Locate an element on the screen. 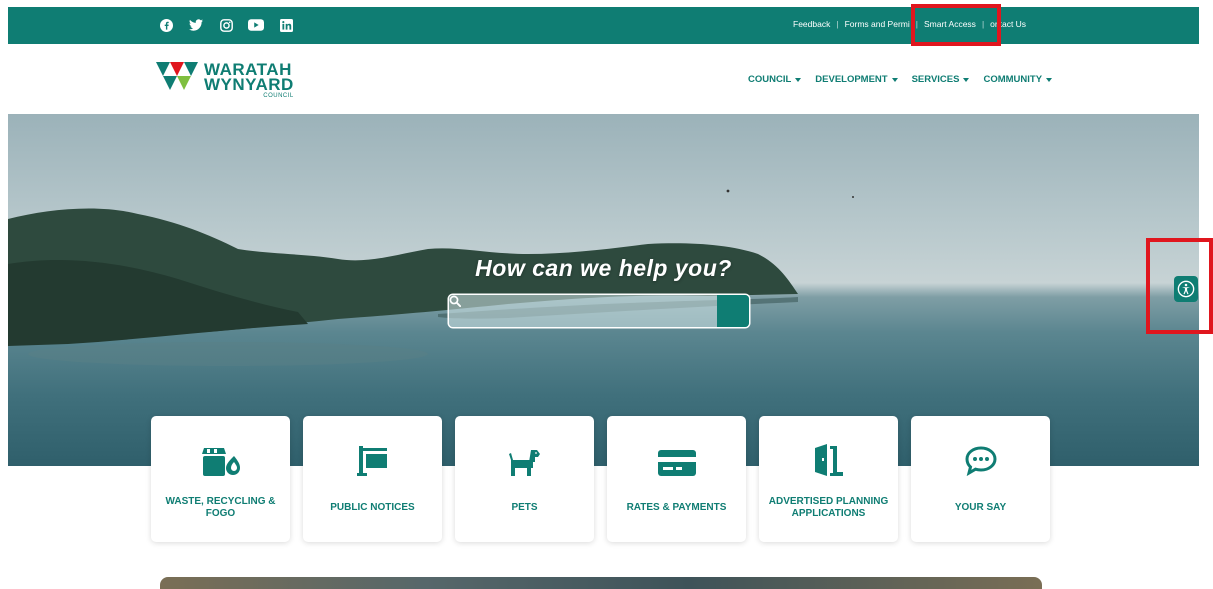  linkedin-icon is located at coordinates (286, 25).